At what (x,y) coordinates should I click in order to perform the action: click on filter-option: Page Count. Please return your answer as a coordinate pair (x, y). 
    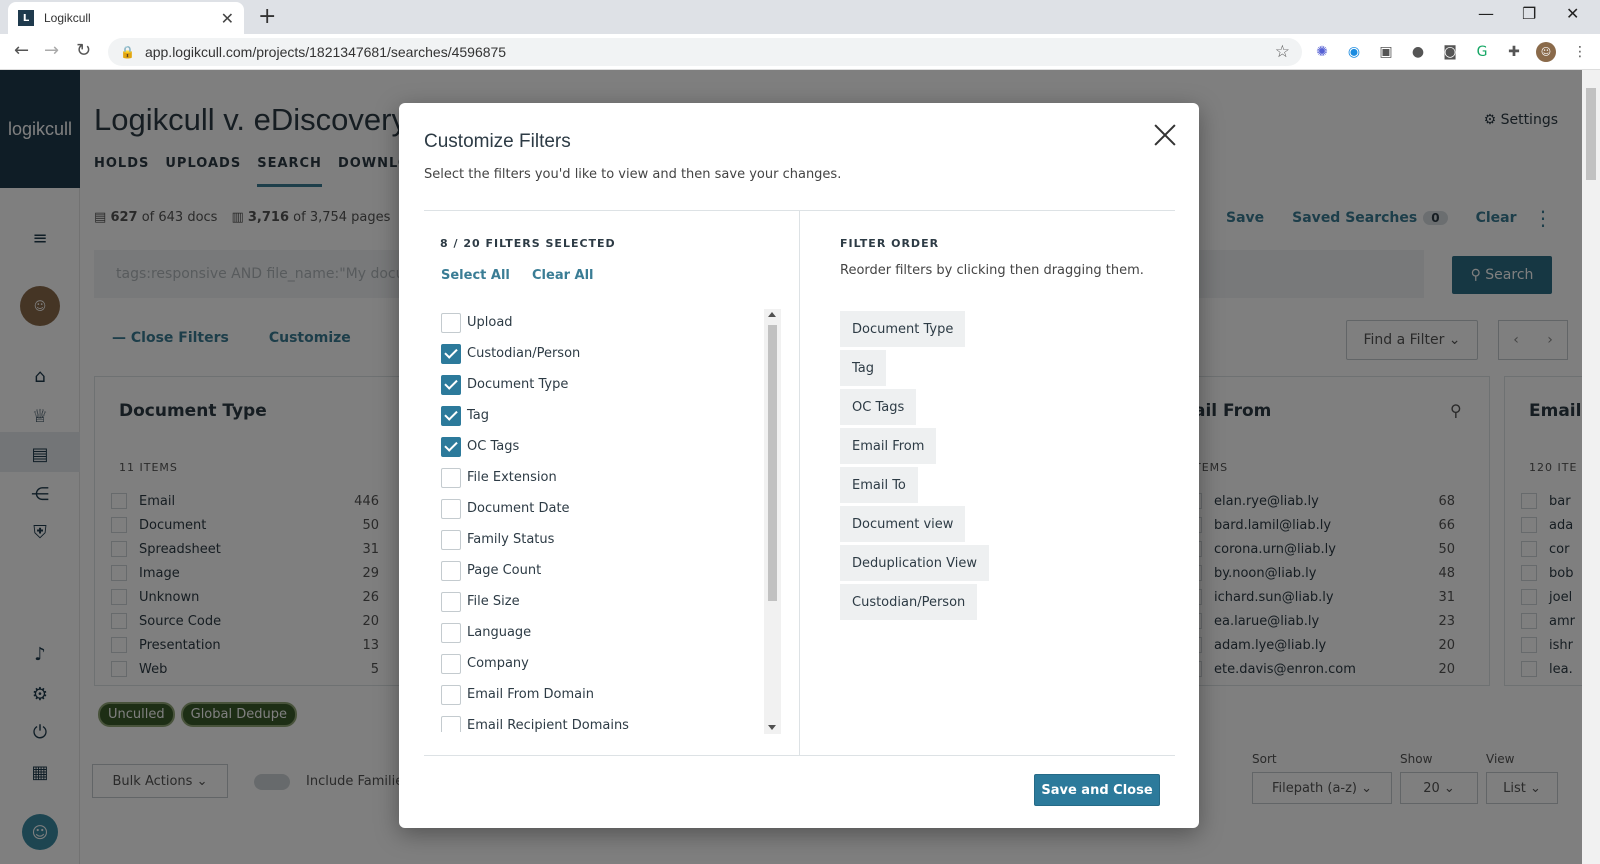
    Looking at the image, I should click on (608, 570).